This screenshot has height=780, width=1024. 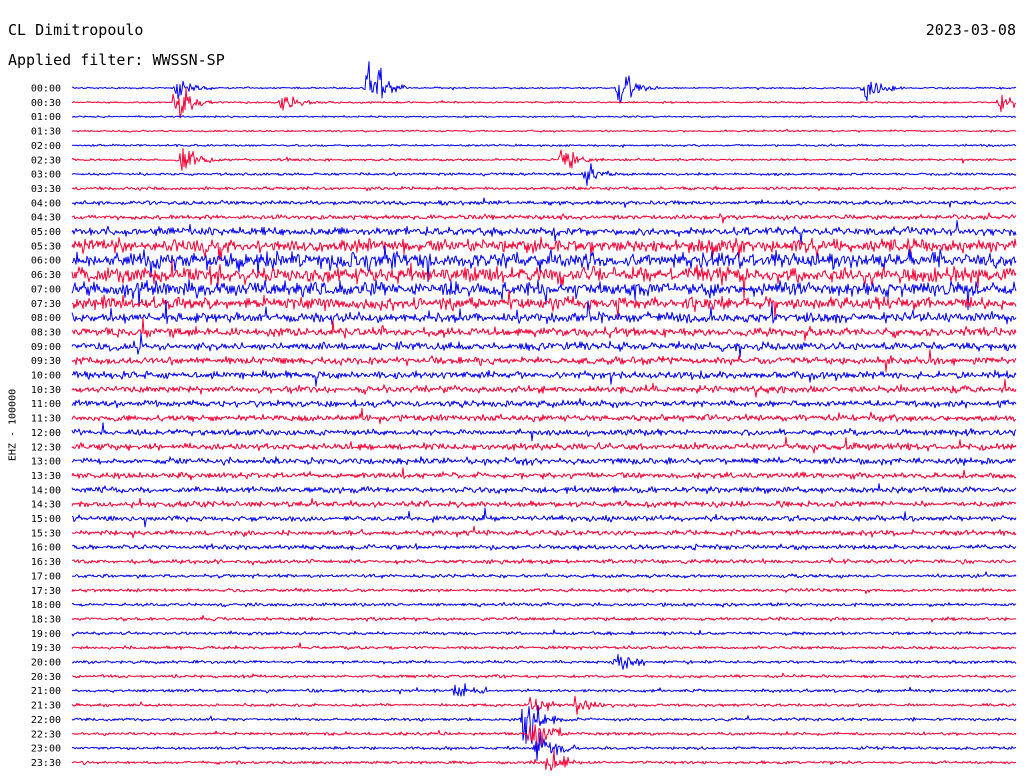 What do you see at coordinates (46, 447) in the screenshot?
I see `time-label-1230: 12:30` at bounding box center [46, 447].